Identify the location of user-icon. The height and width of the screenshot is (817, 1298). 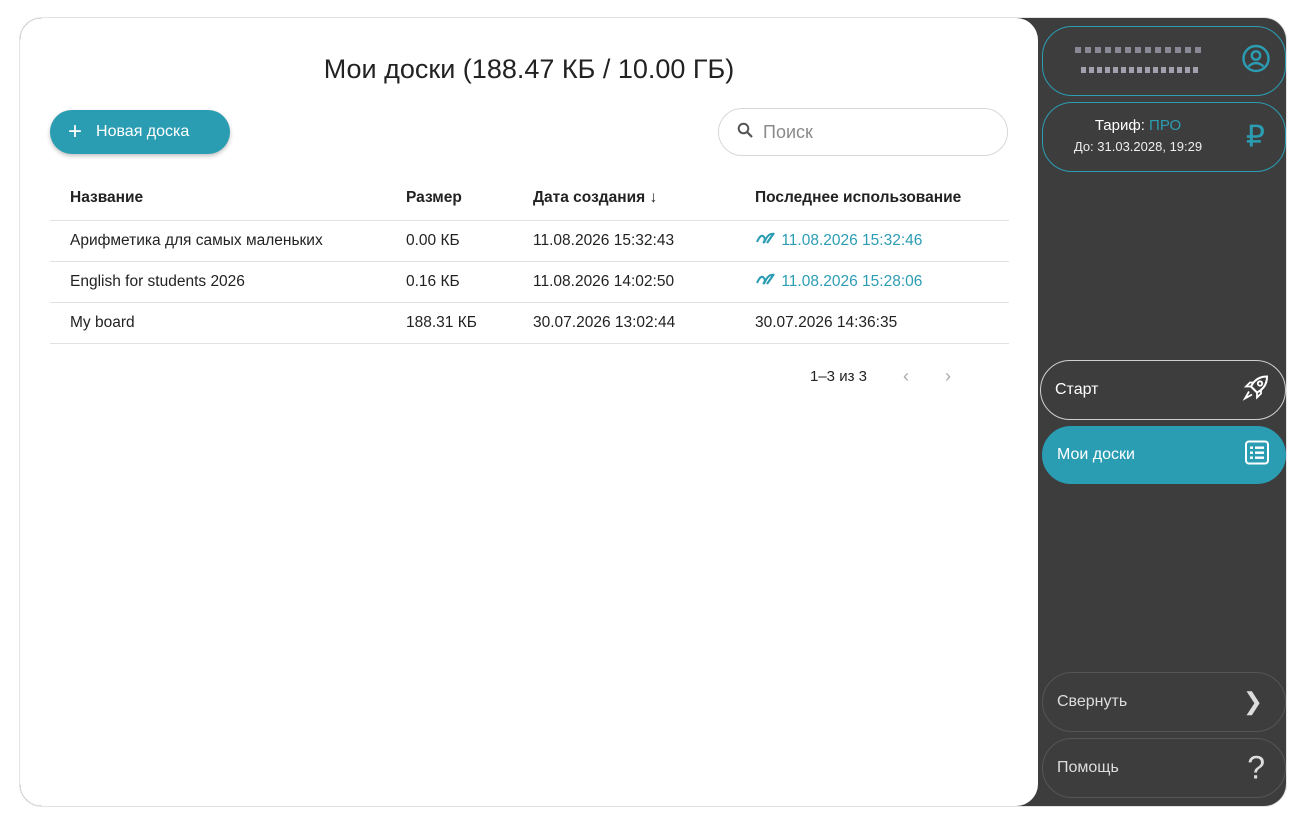
(1256, 61).